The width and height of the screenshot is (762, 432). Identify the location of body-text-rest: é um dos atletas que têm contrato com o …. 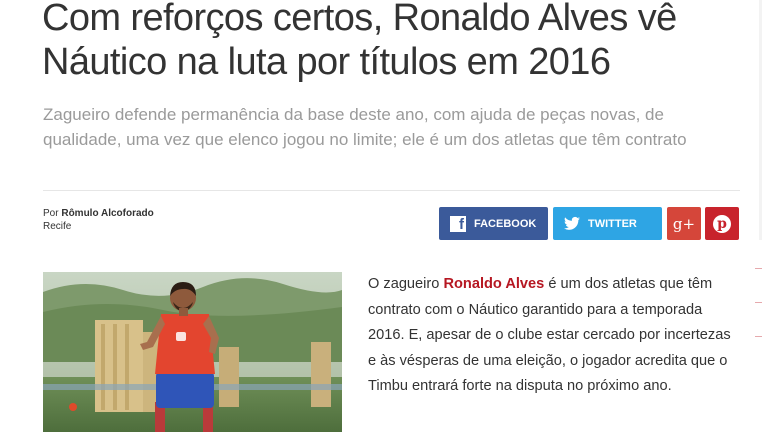
(549, 335).